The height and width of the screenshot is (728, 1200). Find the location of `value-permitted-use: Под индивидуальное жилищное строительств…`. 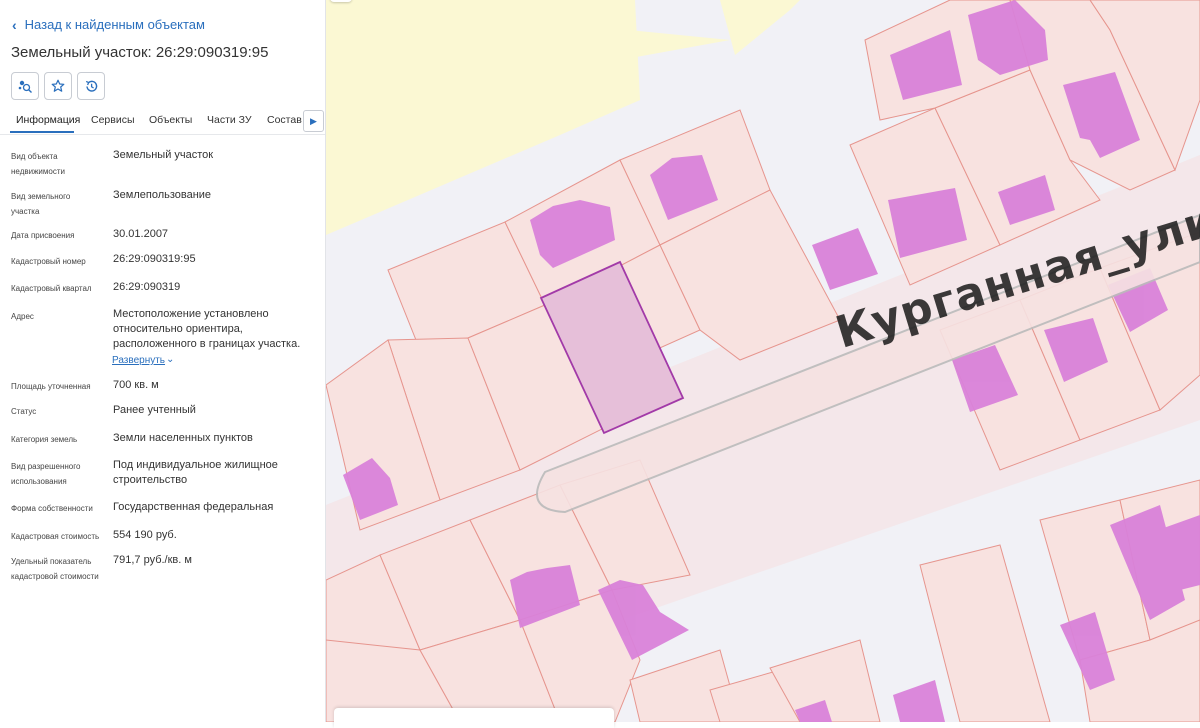

value-permitted-use: Под индивидуальное жилищное строительств… is located at coordinates (195, 472).